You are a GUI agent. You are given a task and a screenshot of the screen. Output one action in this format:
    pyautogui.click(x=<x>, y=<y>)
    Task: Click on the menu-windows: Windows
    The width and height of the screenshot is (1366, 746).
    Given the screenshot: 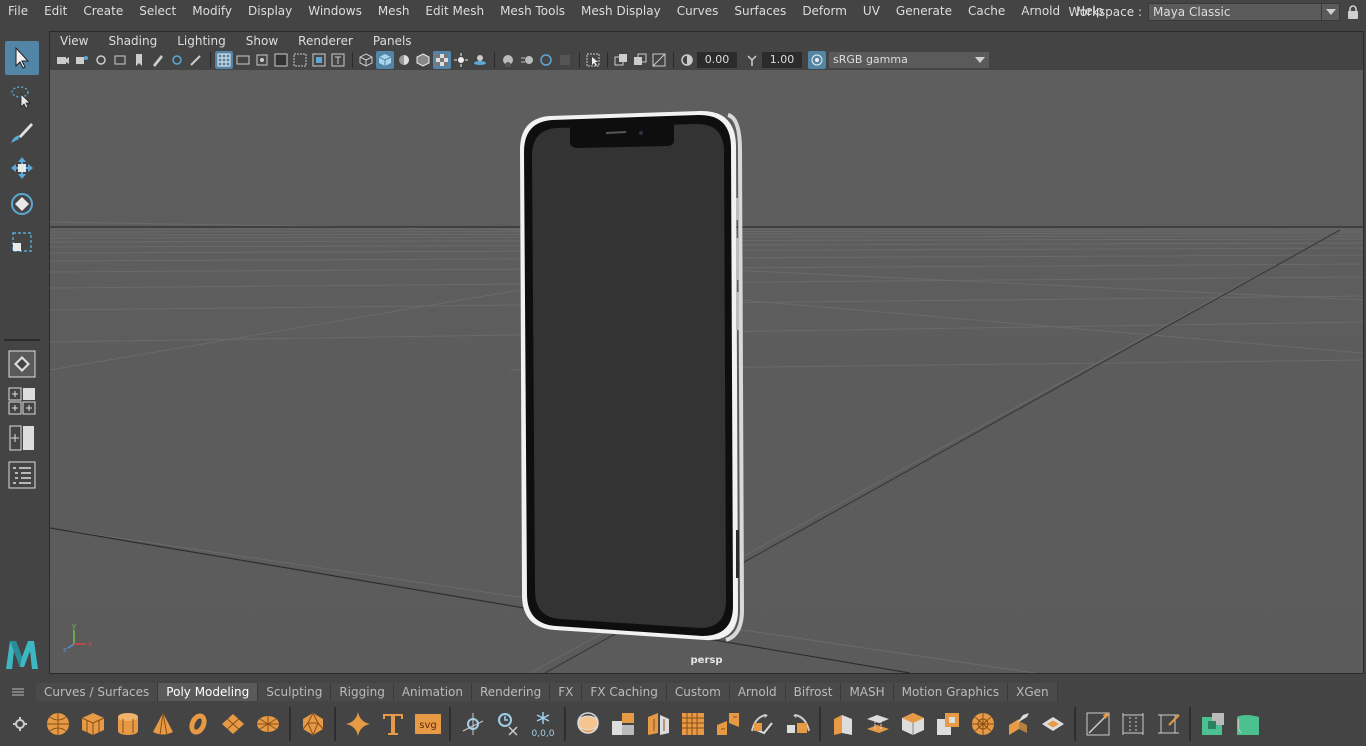 What is the action you would take?
    pyautogui.click(x=335, y=12)
    